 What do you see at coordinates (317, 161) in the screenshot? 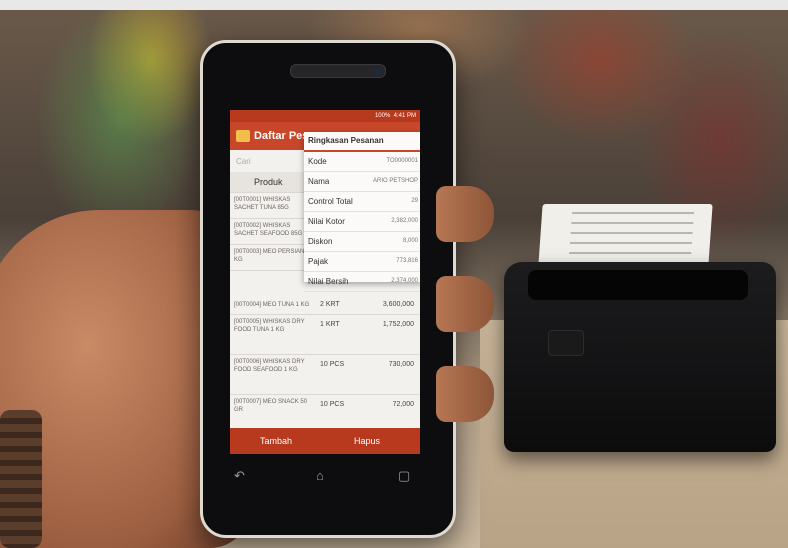
I see `summary-label: Kode` at bounding box center [317, 161].